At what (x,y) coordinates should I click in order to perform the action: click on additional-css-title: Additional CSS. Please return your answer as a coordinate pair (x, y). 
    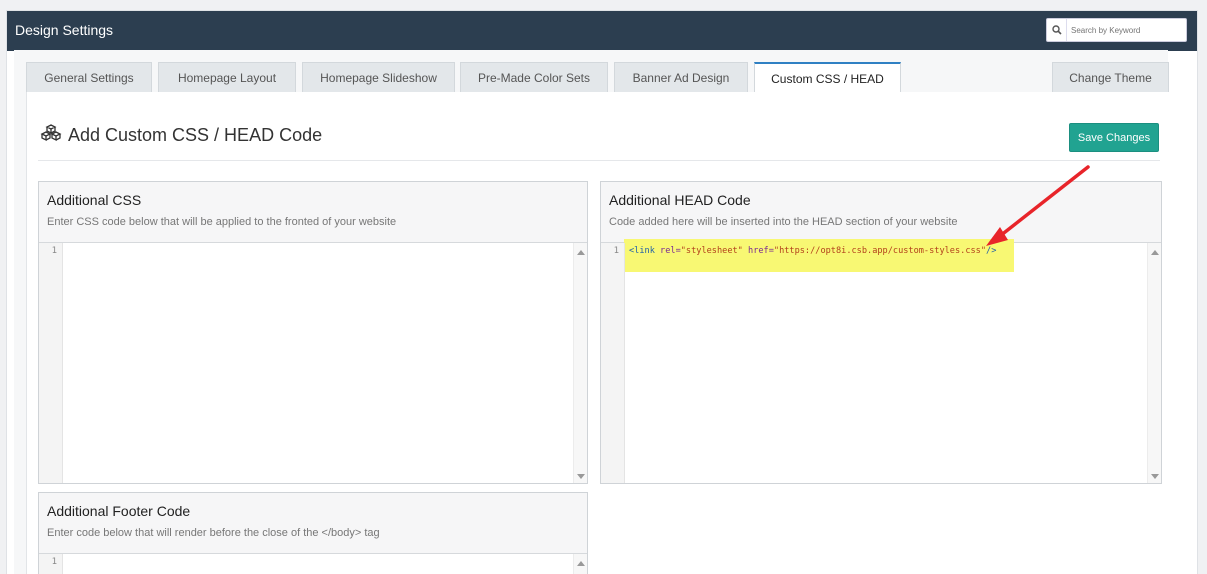
    Looking at the image, I should click on (94, 200).